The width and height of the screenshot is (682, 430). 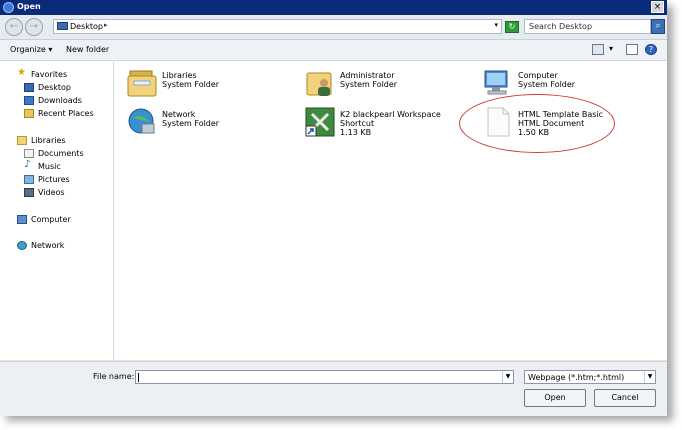 I want to click on user-folder-icon, so click(x=319, y=84).